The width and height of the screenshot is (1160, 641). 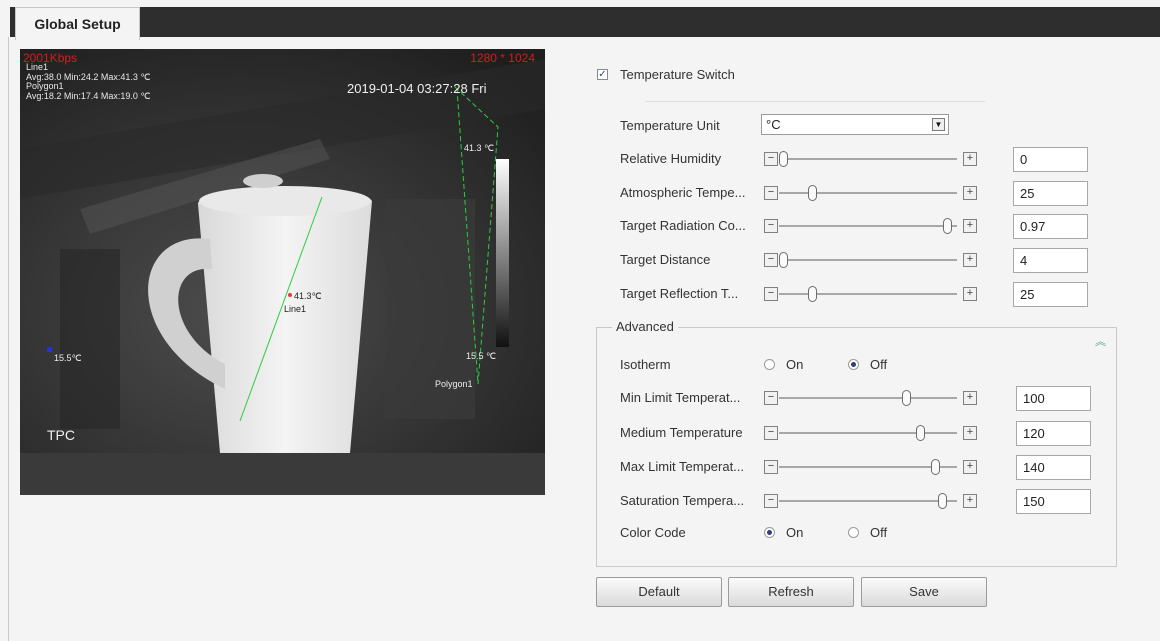 I want to click on slider-label: Relative Humidity, so click(x=671, y=158).